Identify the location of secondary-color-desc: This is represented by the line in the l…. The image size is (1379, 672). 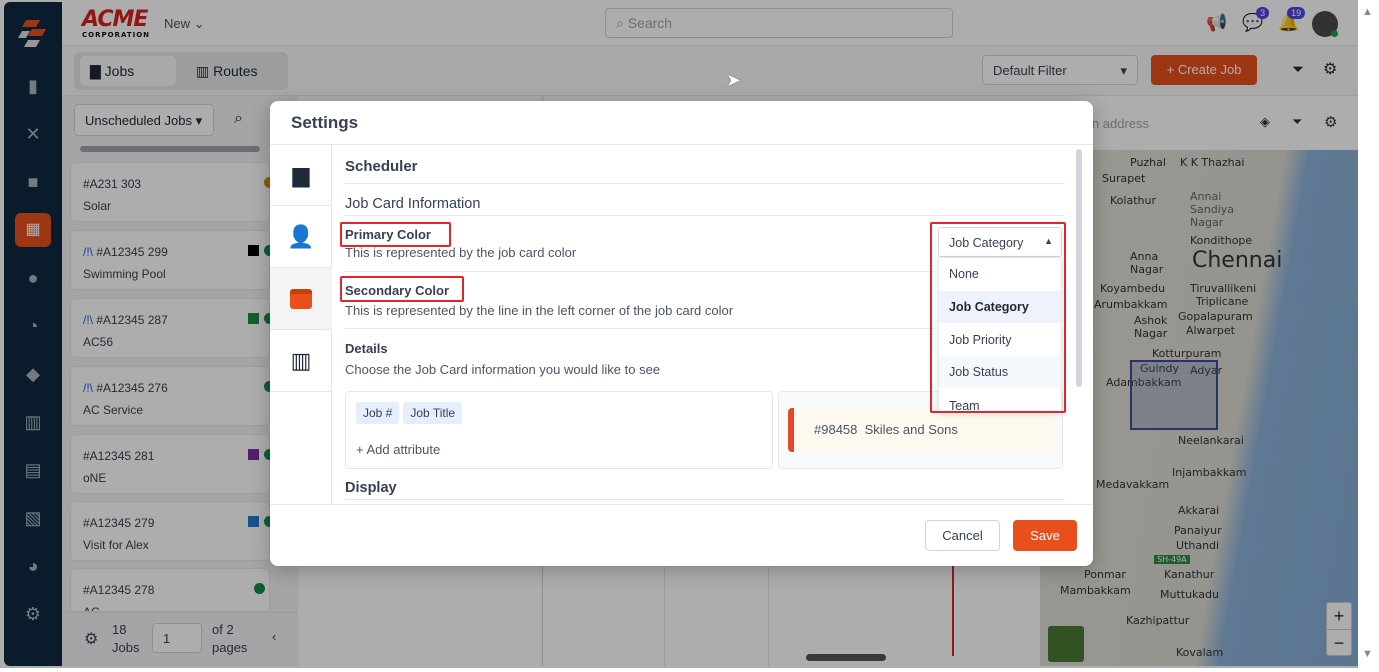
(539, 310).